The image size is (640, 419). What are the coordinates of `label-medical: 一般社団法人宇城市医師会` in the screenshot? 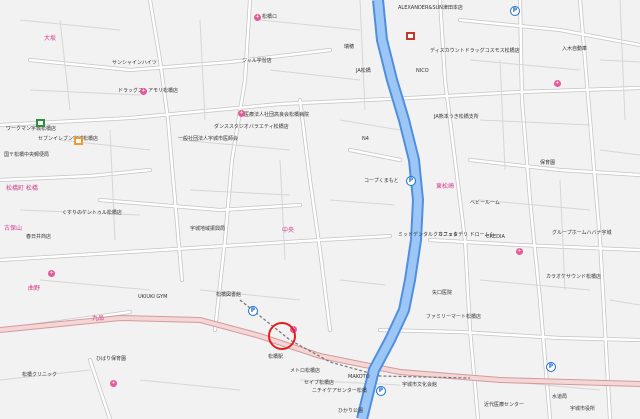 It's located at (208, 139).